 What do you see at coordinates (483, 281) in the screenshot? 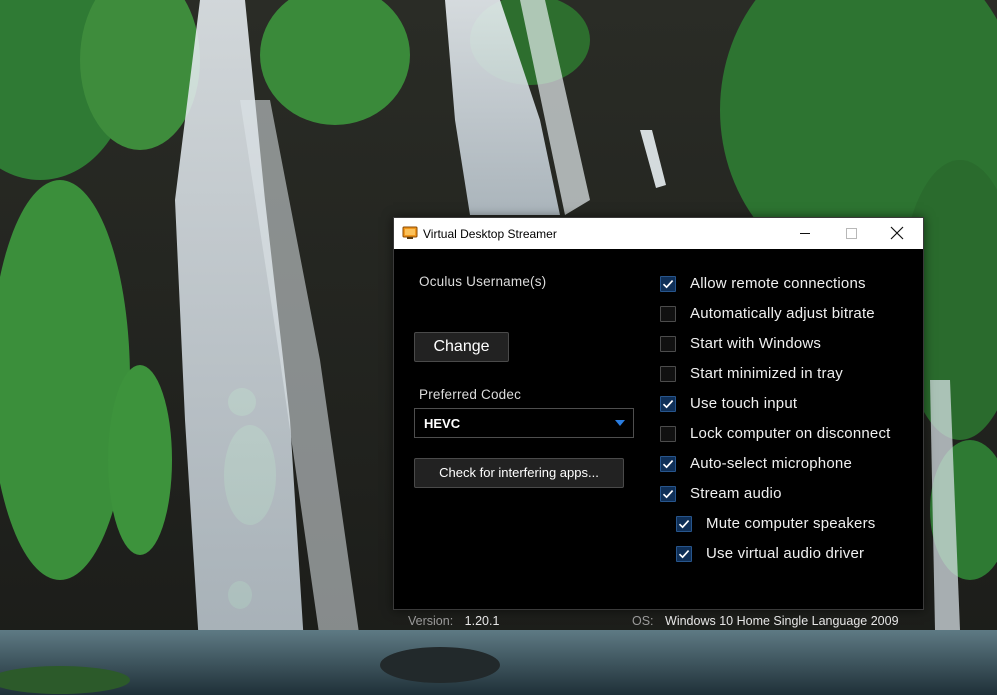
I see `username-label: Oculus Username(s)` at bounding box center [483, 281].